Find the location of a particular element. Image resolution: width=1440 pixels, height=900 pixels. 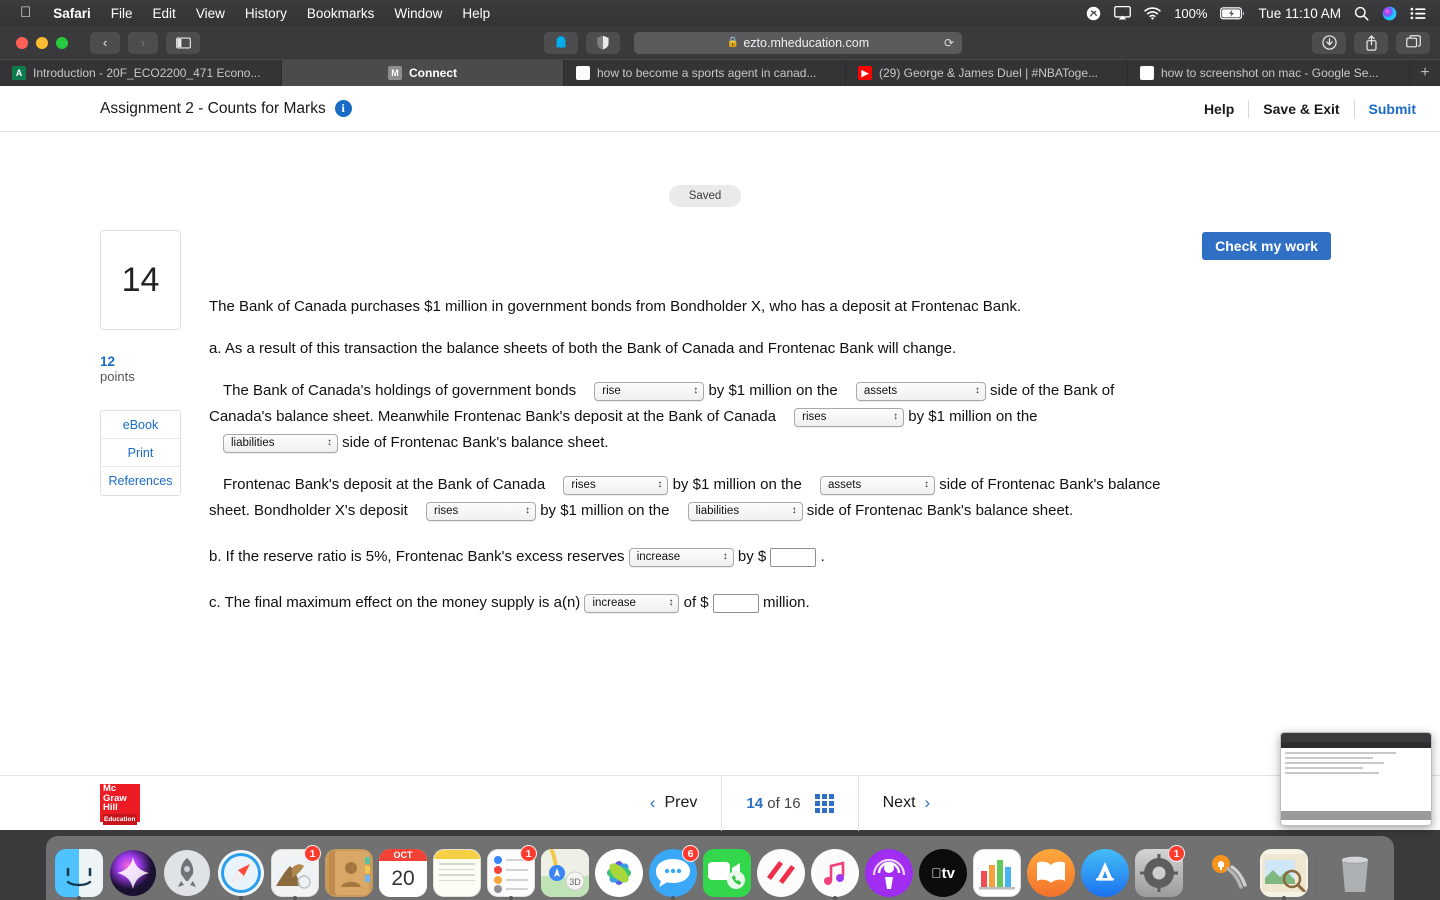

submit-link: Submit is located at coordinates (1385, 109).